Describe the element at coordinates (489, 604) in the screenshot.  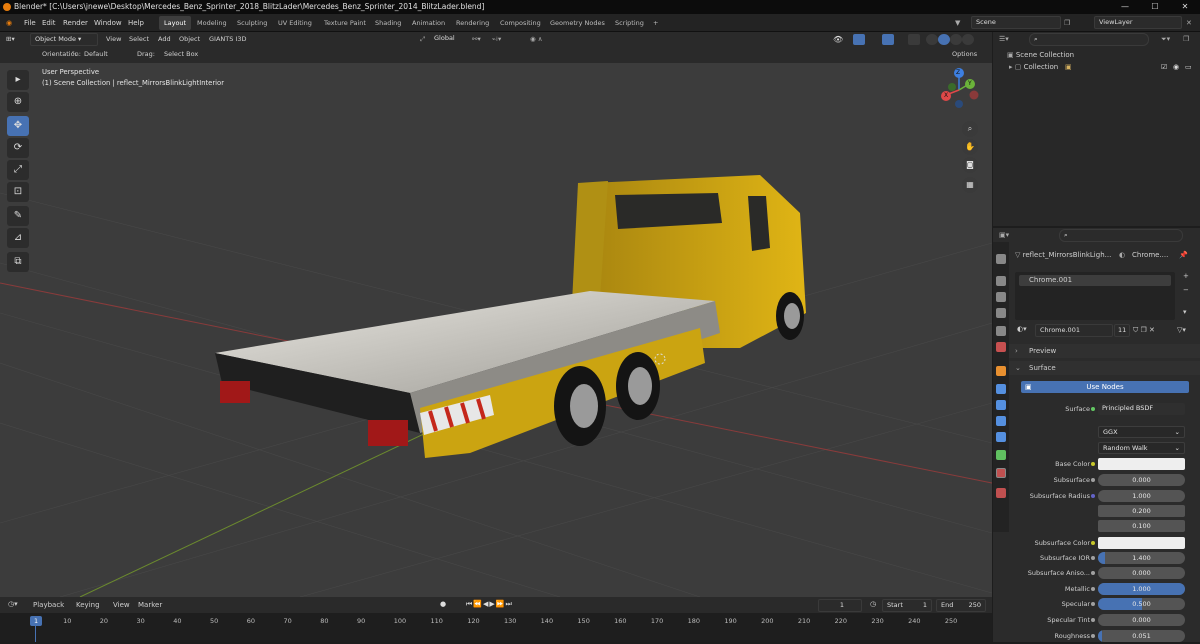
I see `playback-controls-icon: ⏮⏪◀▶⏩⏭` at that location.